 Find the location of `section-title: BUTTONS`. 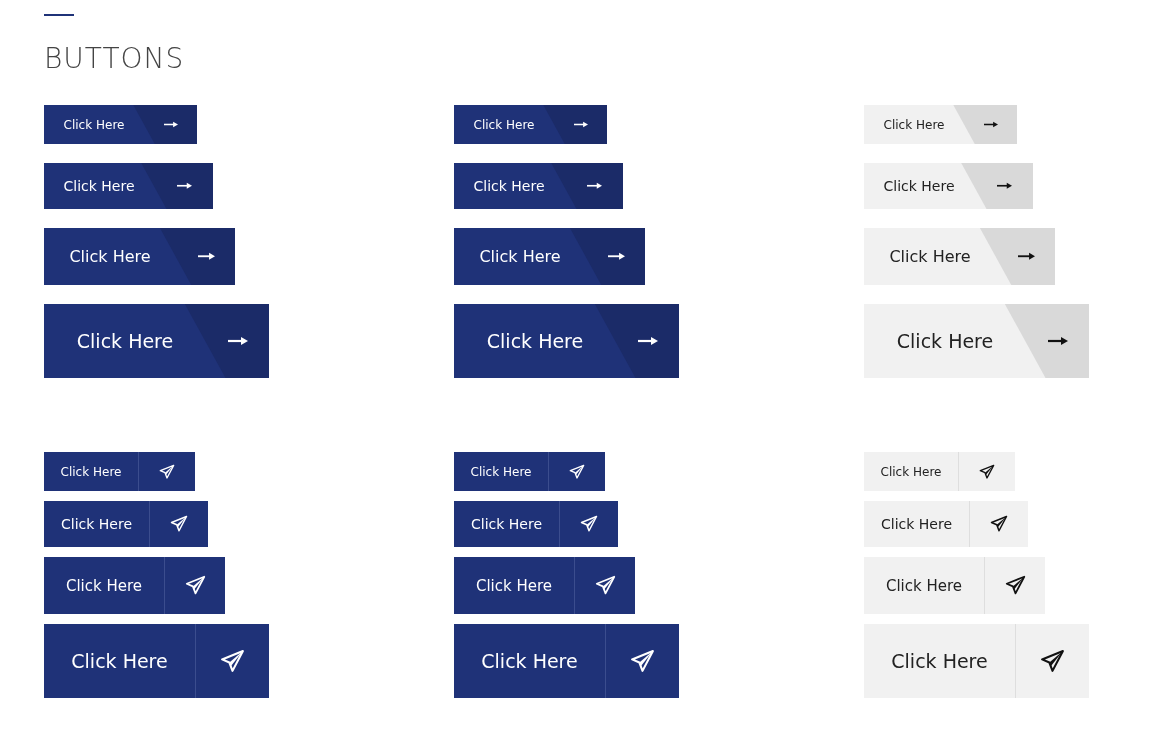

section-title: BUTTONS is located at coordinates (115, 59).